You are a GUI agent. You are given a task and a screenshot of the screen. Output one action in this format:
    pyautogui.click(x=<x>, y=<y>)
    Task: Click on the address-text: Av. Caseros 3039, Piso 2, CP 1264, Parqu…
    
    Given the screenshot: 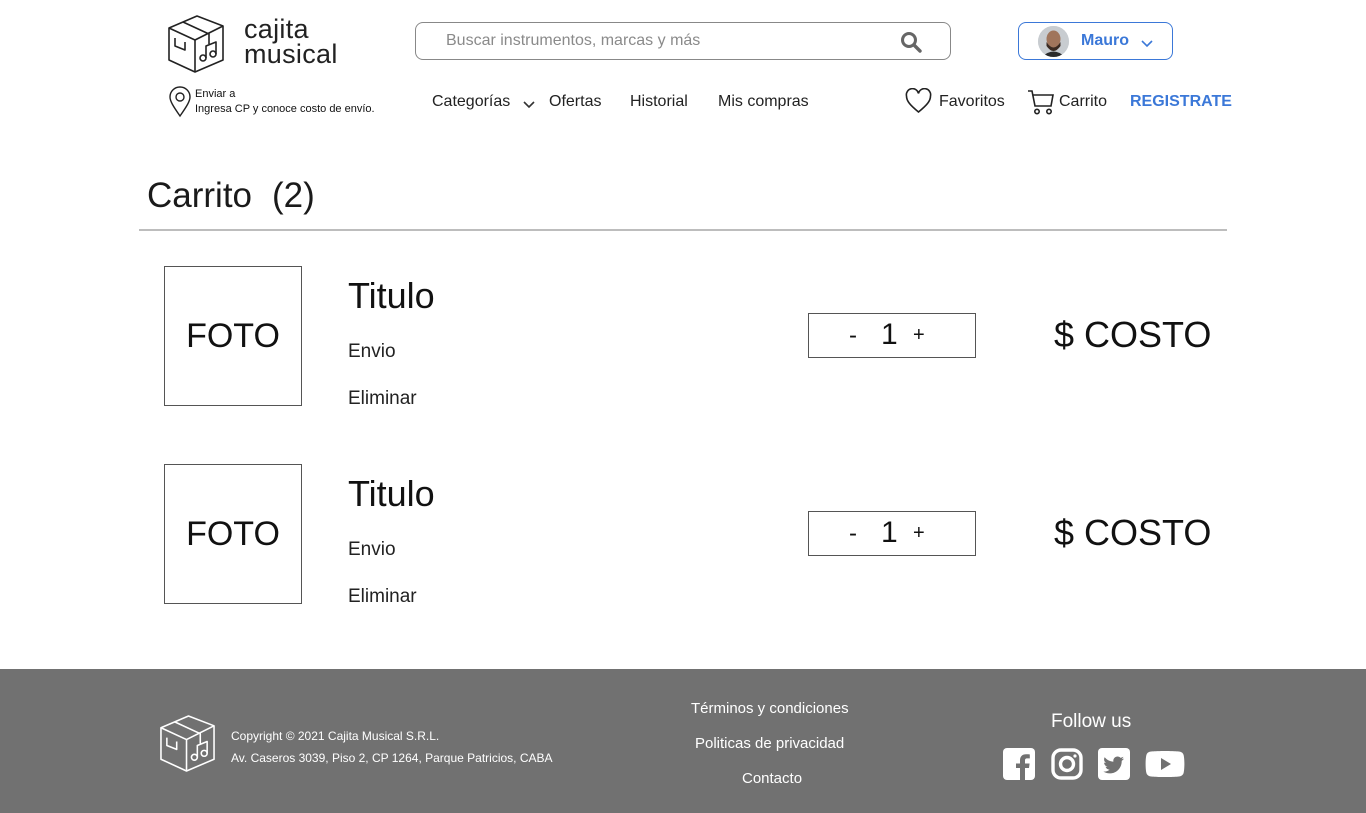 What is the action you would take?
    pyautogui.click(x=392, y=758)
    